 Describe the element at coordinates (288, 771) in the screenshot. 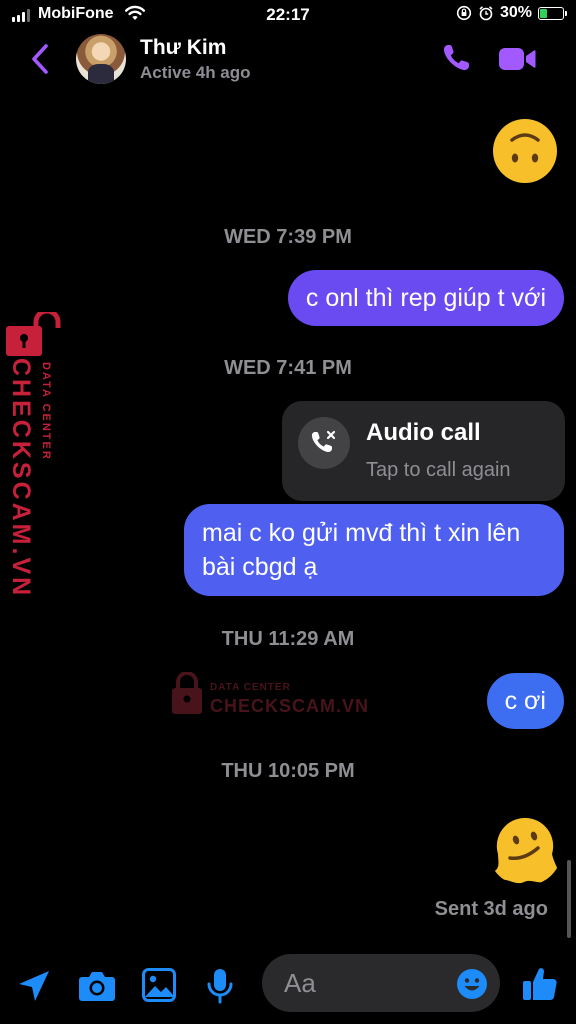

I see `timestamp: THU 10:05 PM` at that location.